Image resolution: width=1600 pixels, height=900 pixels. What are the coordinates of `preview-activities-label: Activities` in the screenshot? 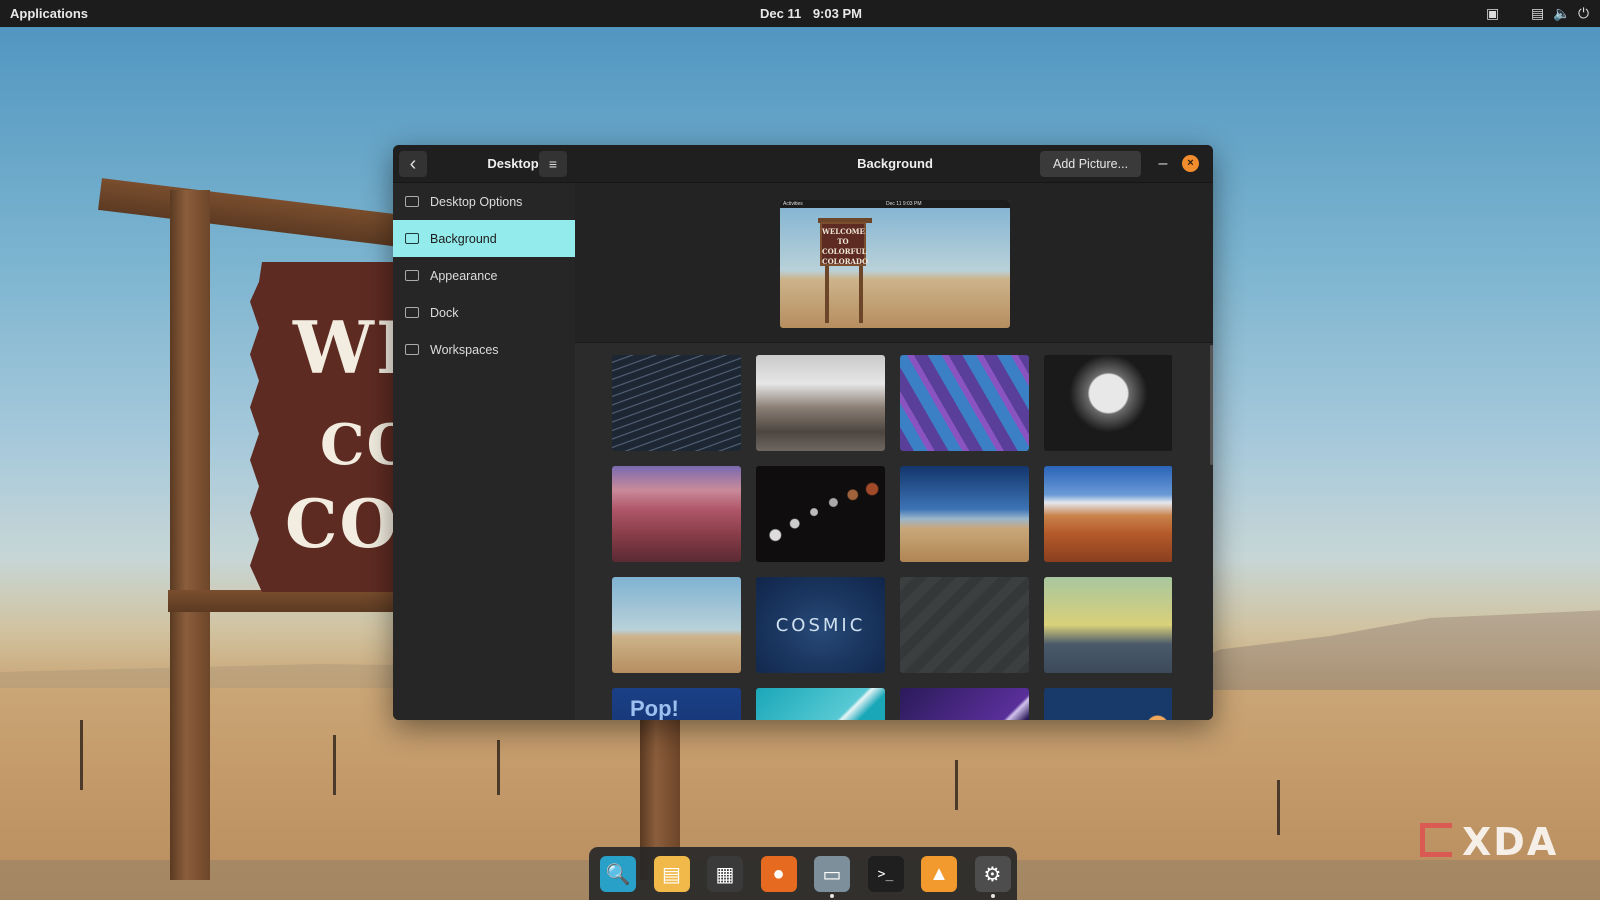 It's located at (793, 204).